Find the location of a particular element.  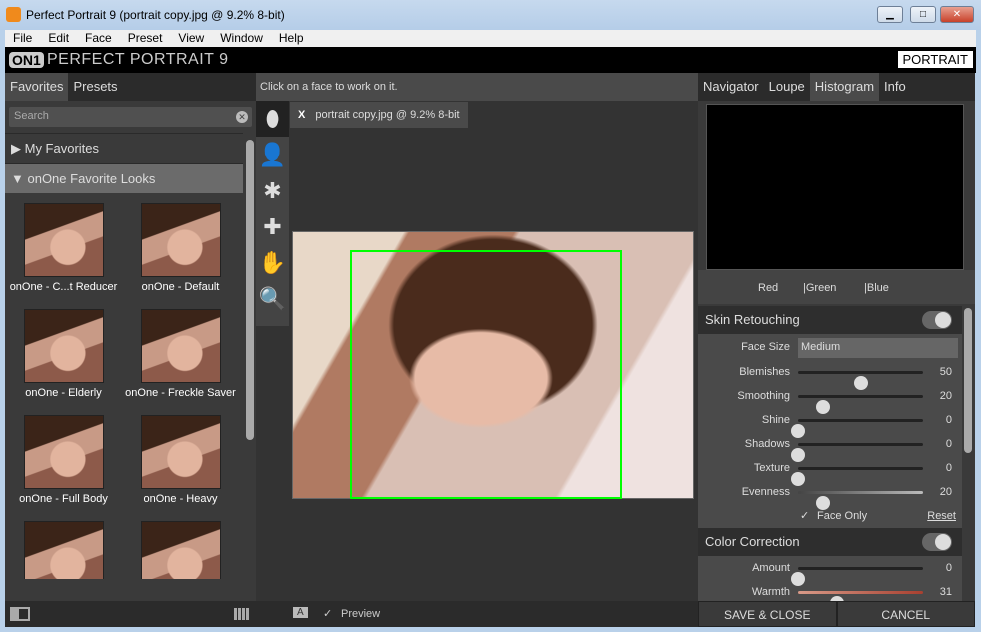

menu-face: Face is located at coordinates (98, 38).